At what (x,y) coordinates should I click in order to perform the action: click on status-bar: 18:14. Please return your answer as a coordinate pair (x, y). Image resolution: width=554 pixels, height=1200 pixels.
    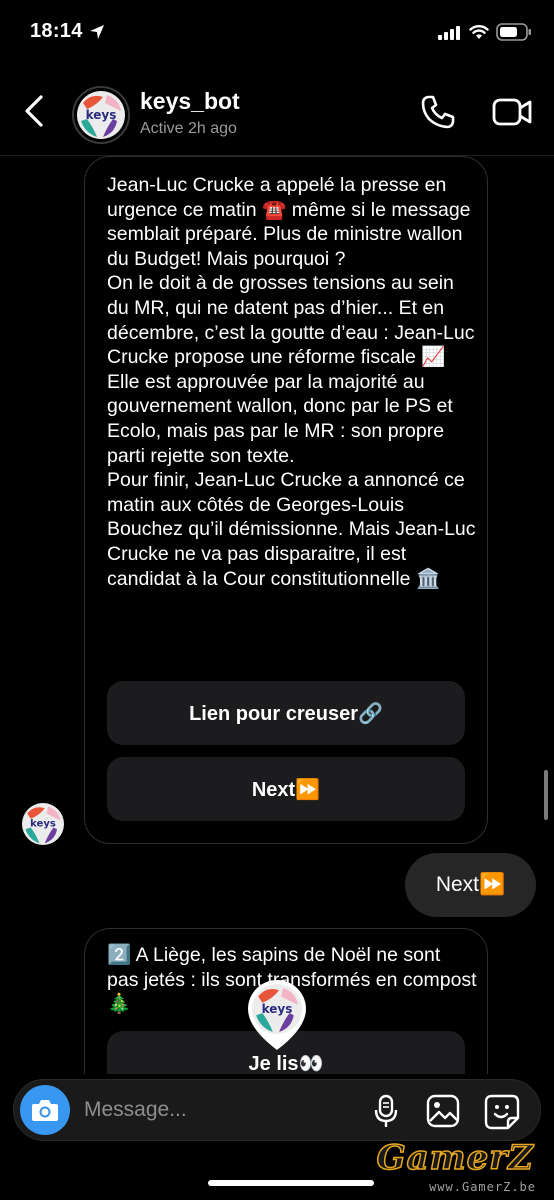
    Looking at the image, I should click on (277, 33).